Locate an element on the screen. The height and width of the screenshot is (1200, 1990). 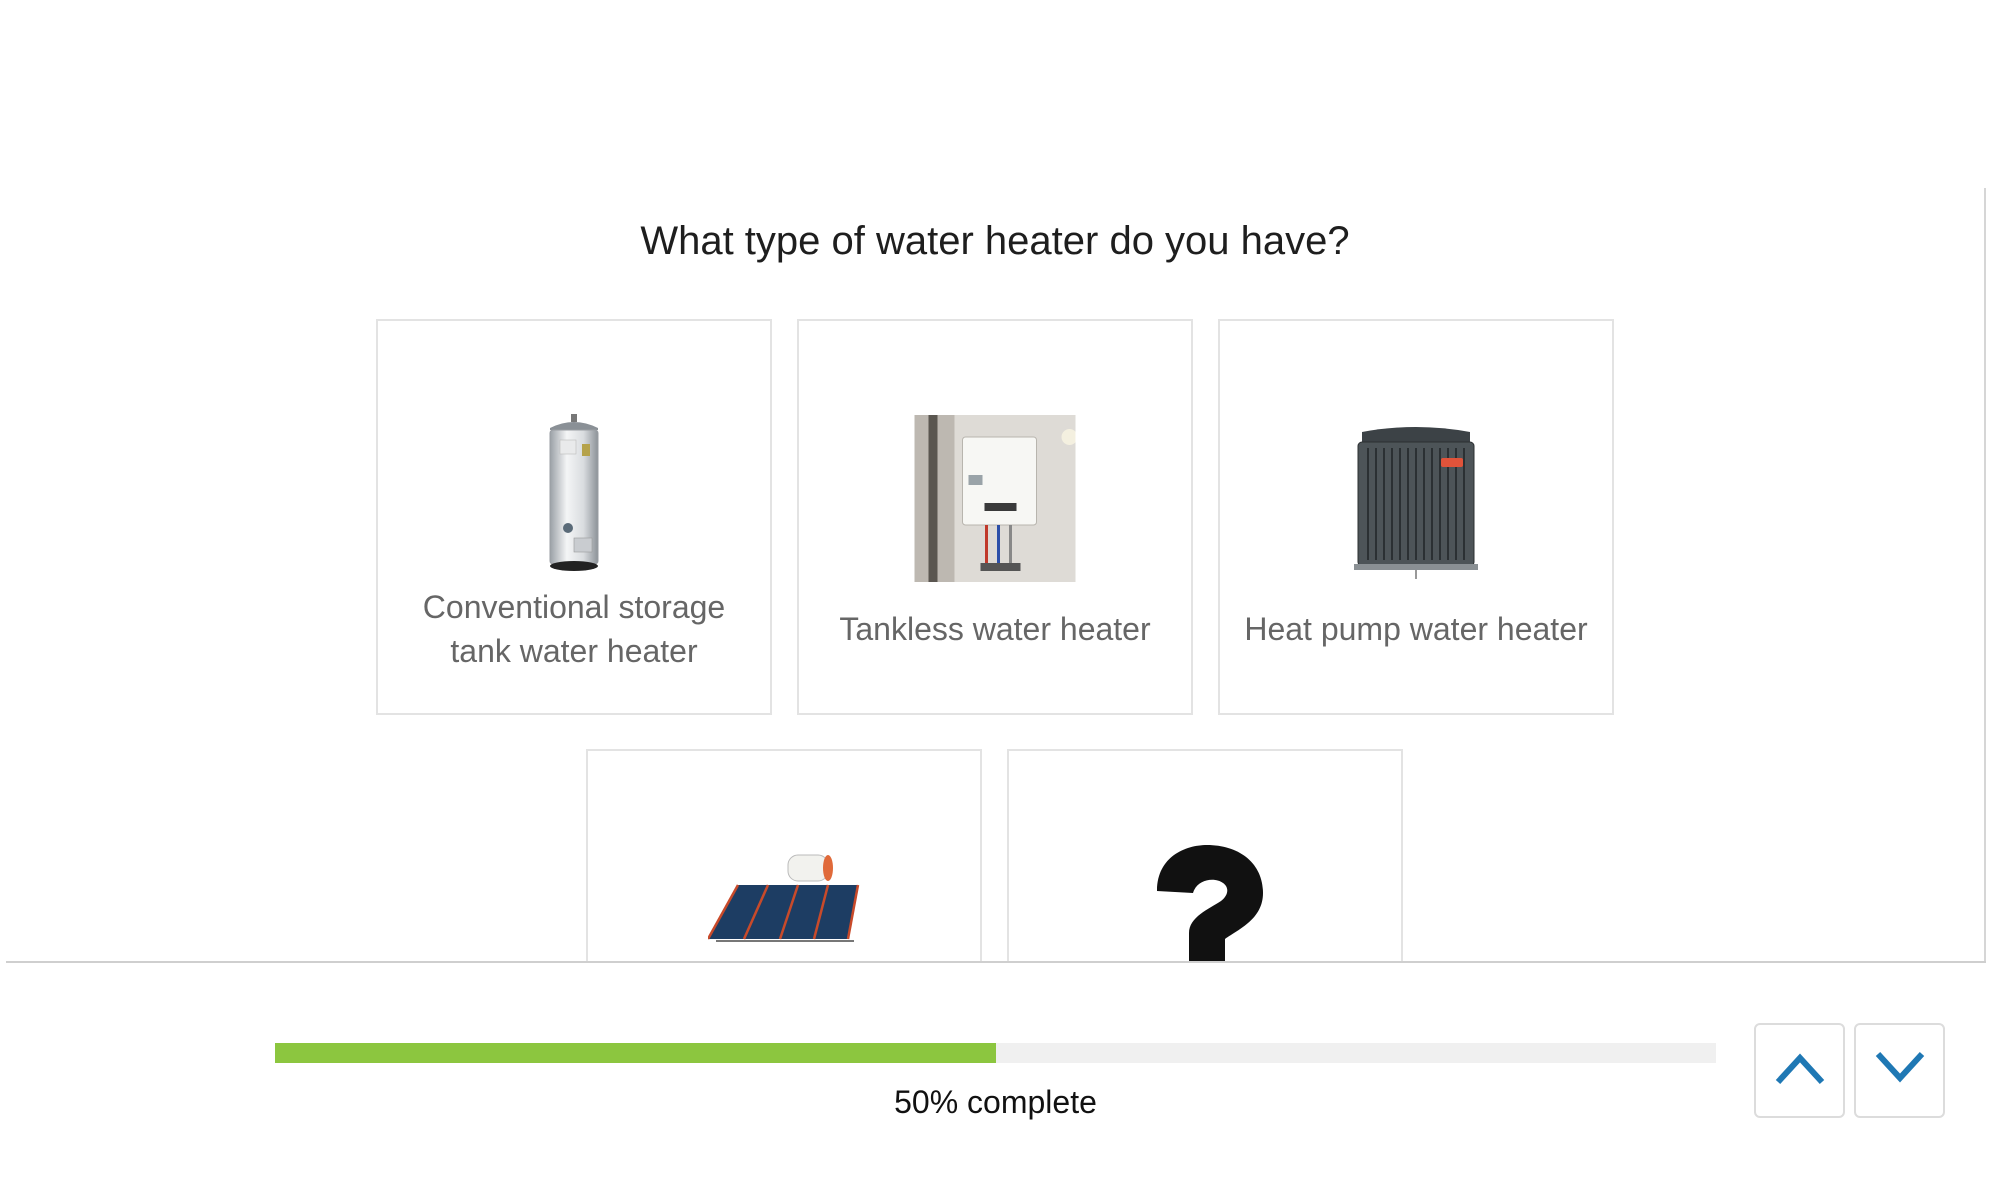
chevron-up-icon is located at coordinates (1800, 1070).